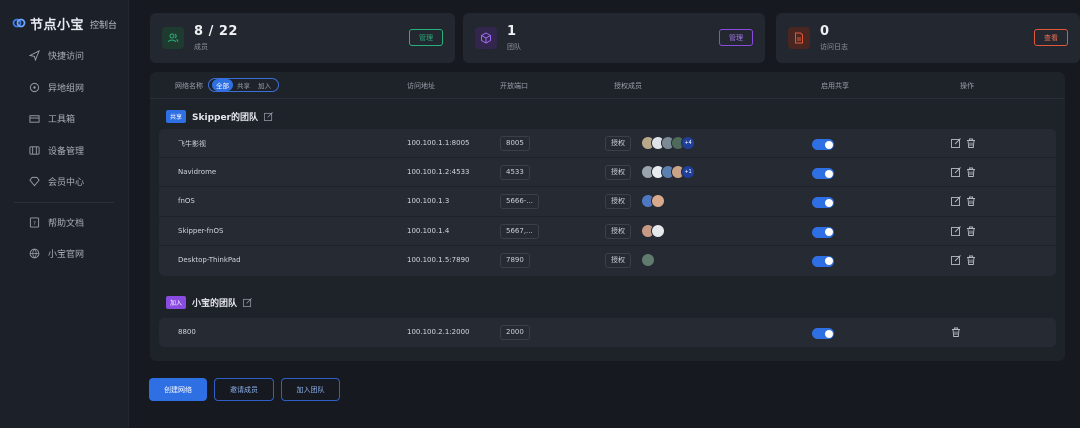 The height and width of the screenshot is (428, 1080). Describe the element at coordinates (310, 389) in the screenshot. I see `join-team-button: 加入团队` at that location.